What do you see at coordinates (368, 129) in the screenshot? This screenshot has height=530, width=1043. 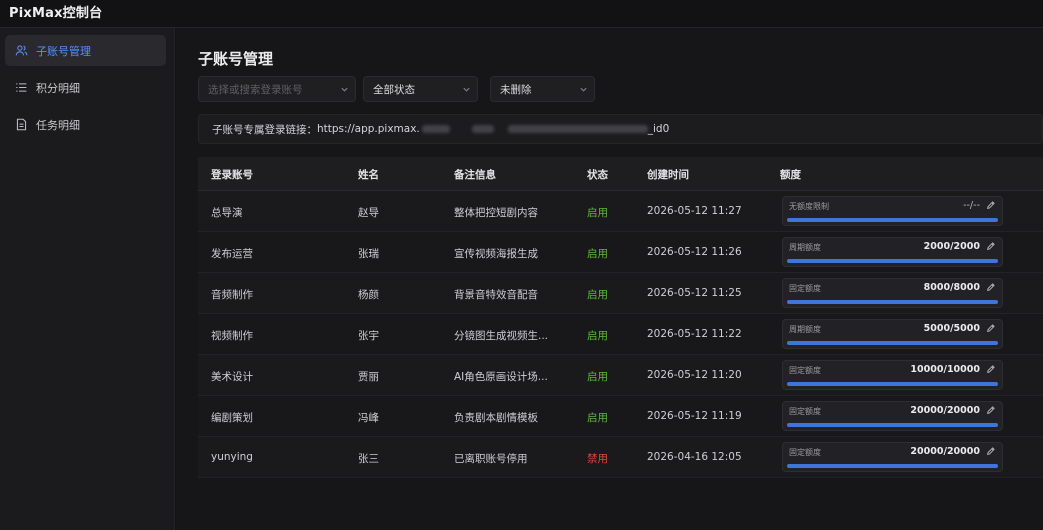 I see `login-link-url-start: https://app.pixmax.` at bounding box center [368, 129].